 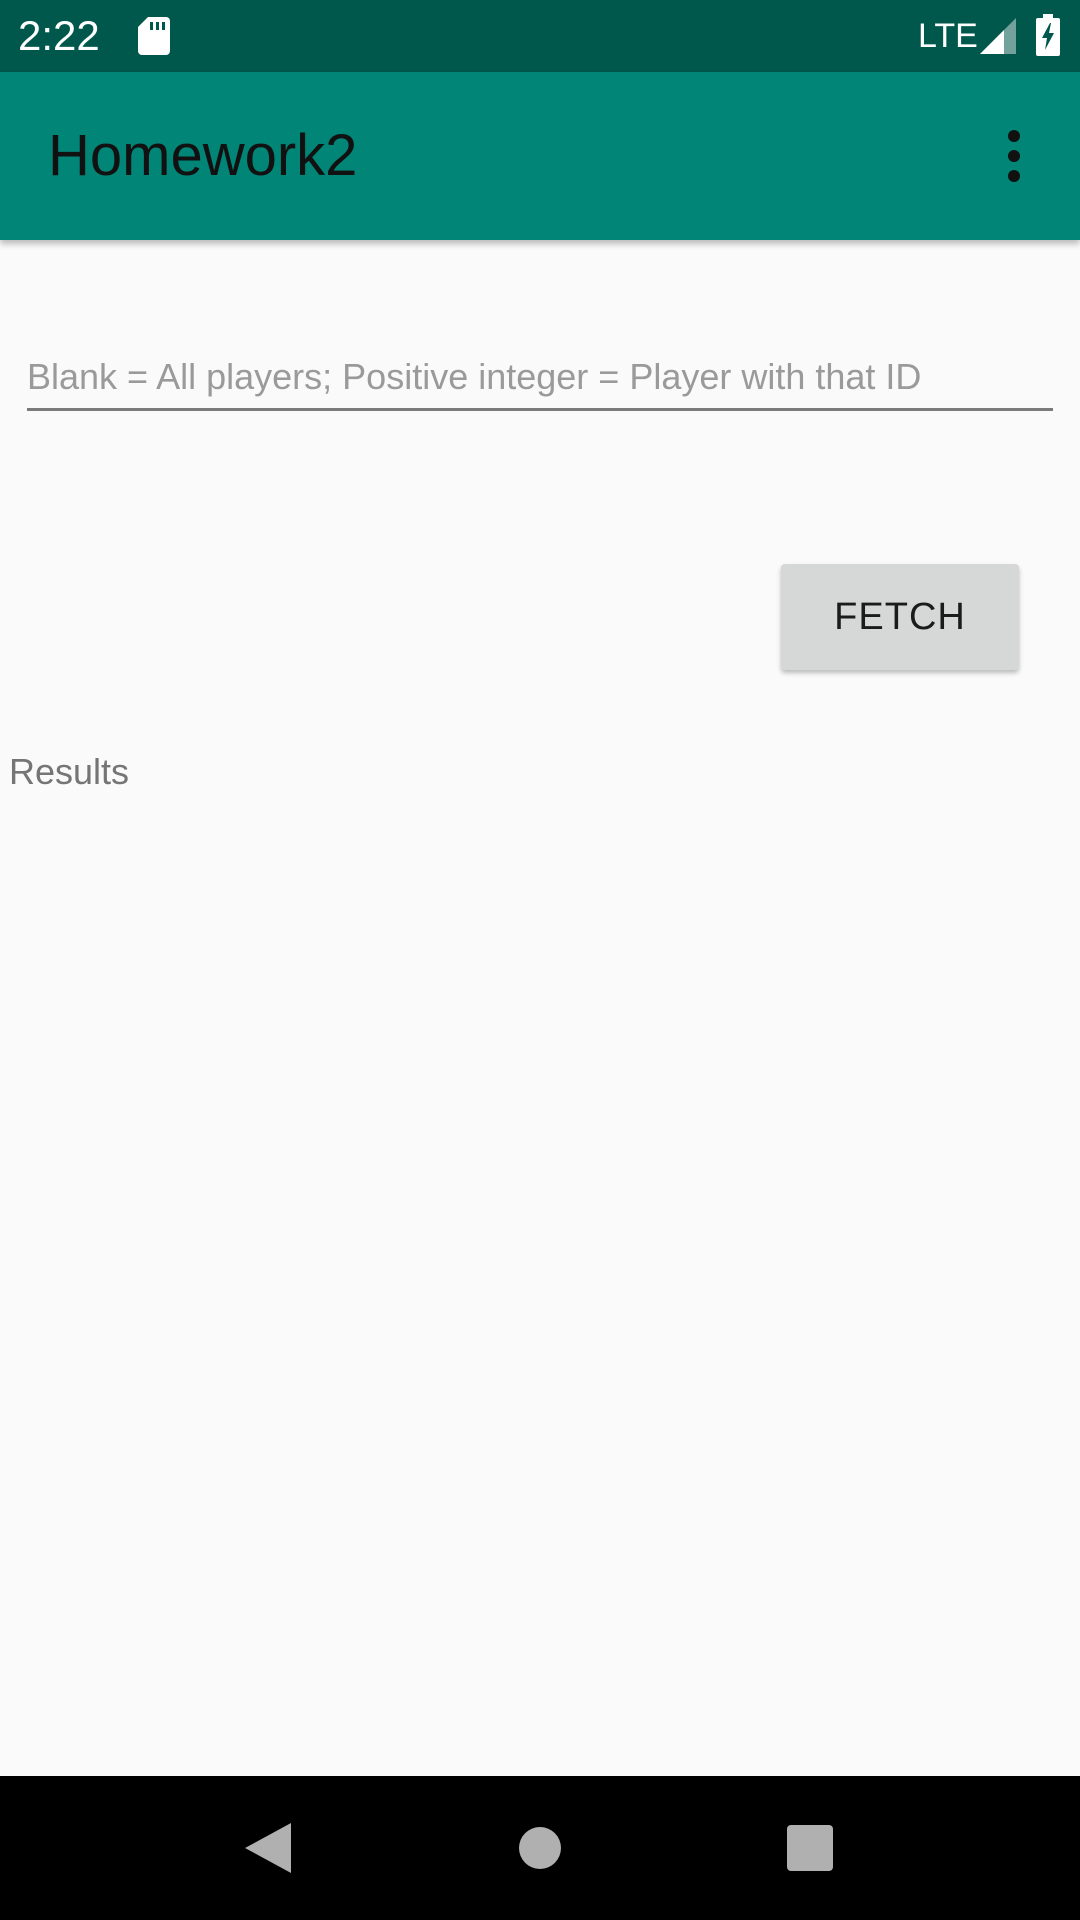 I want to click on home-button, so click(x=540, y=1848).